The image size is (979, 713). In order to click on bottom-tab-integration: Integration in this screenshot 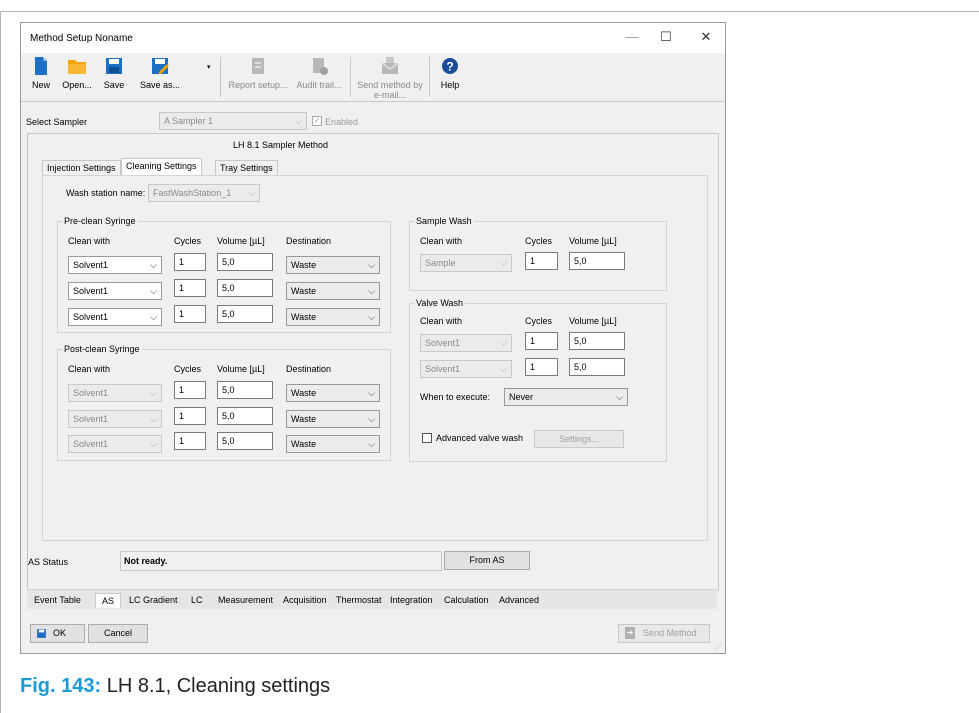, I will do `click(411, 600)`.